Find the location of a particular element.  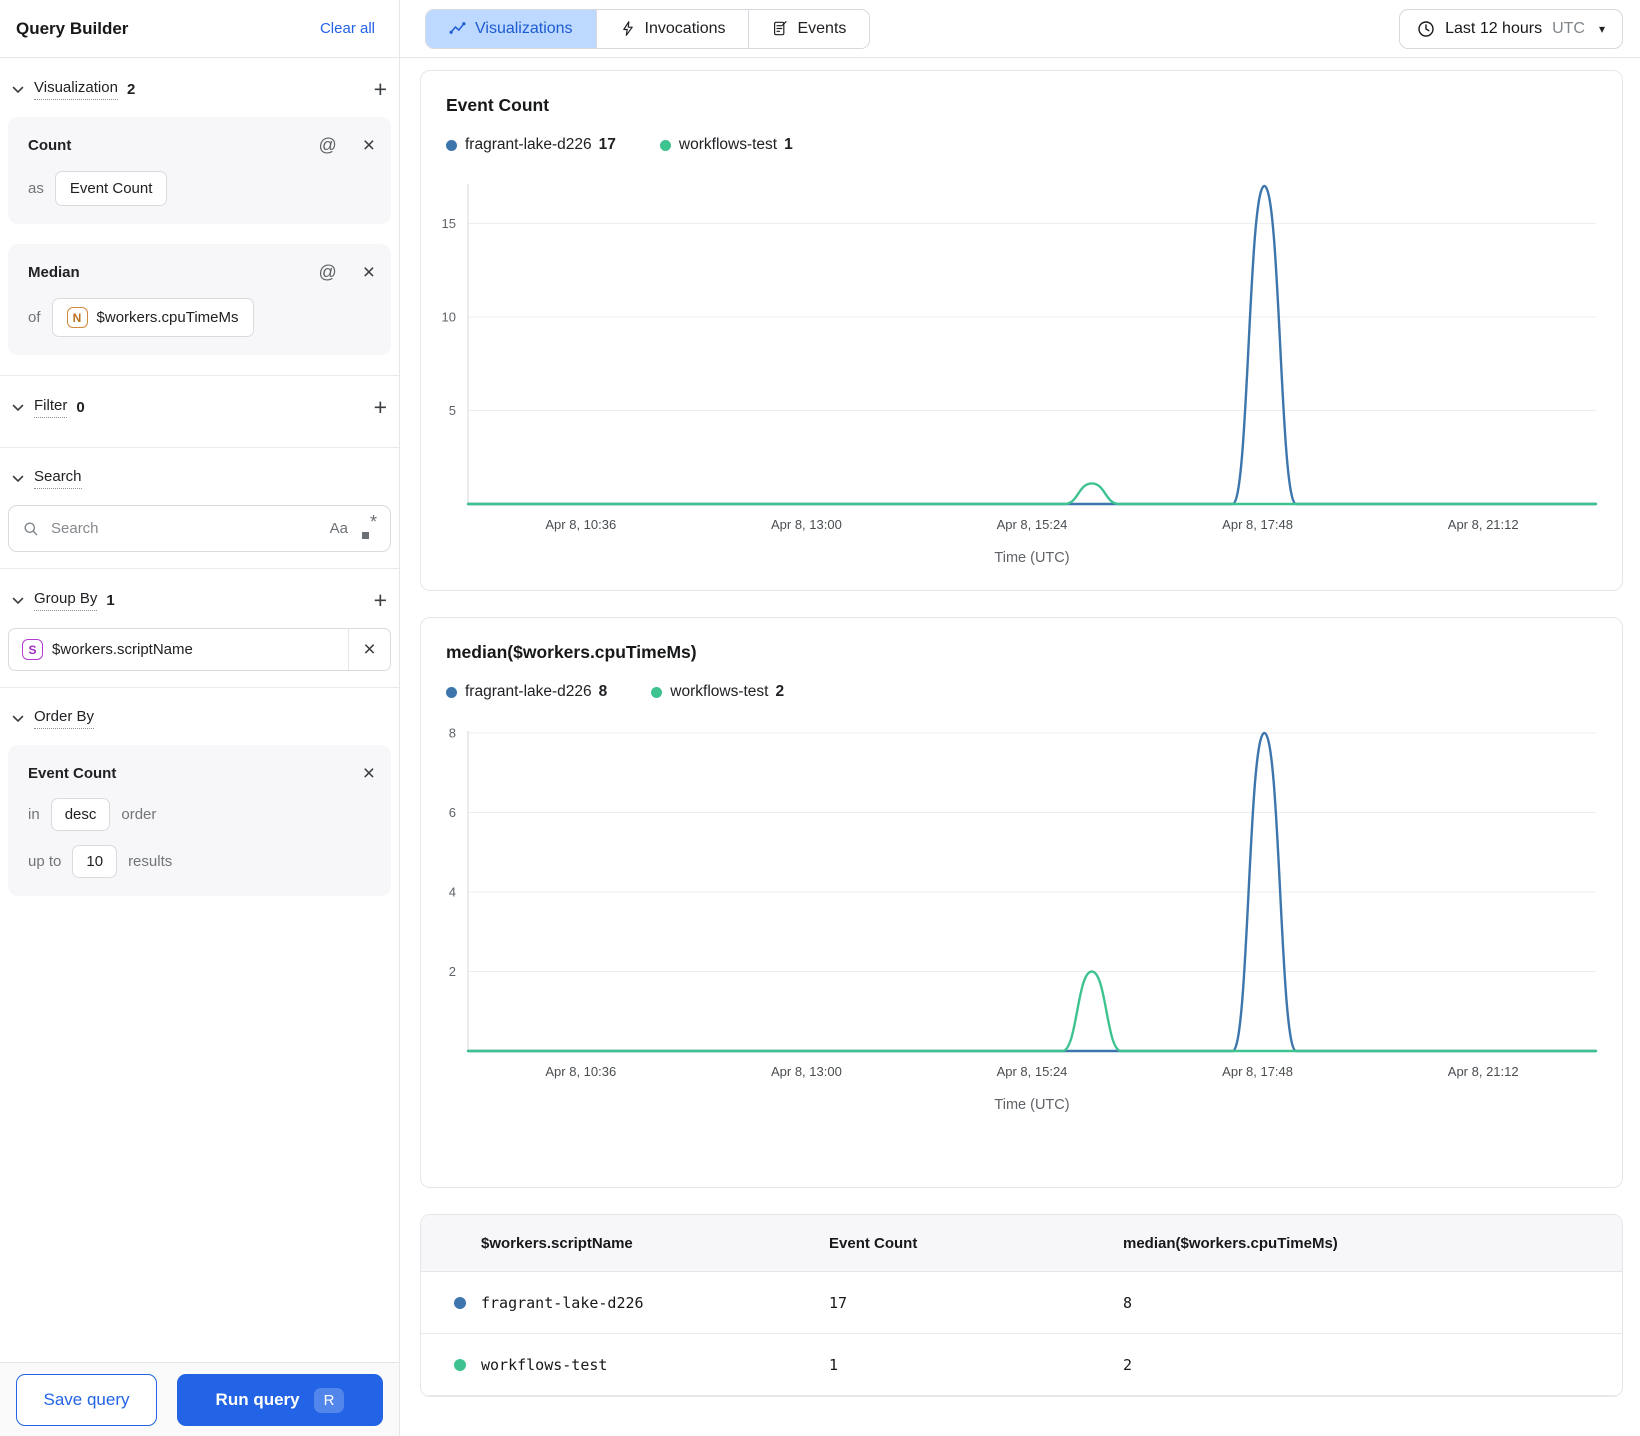

remove-count-button: × is located at coordinates (369, 145).